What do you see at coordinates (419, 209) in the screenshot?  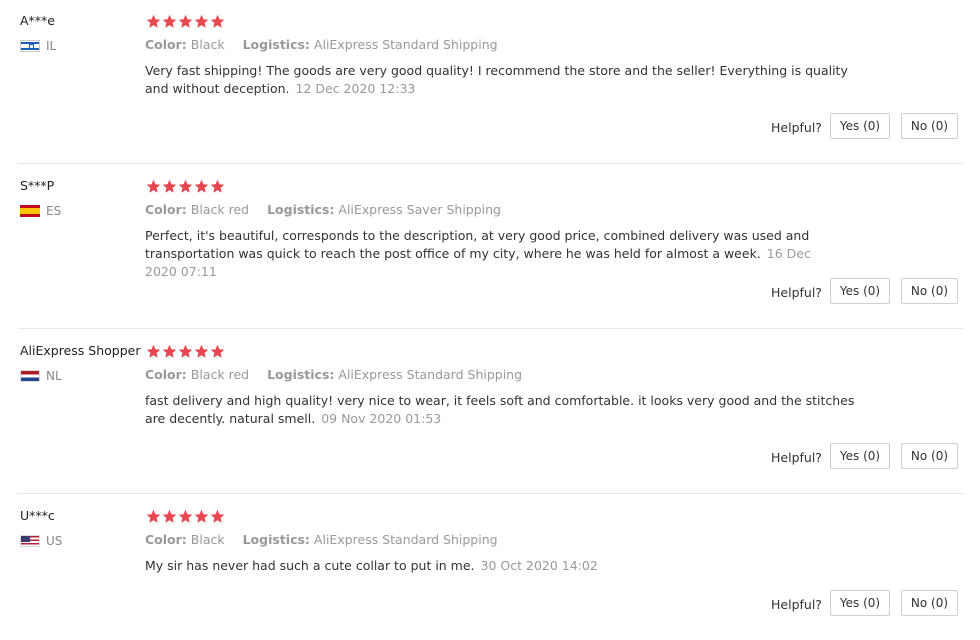 I see `logistics-value: AliExpress Saver Shipping` at bounding box center [419, 209].